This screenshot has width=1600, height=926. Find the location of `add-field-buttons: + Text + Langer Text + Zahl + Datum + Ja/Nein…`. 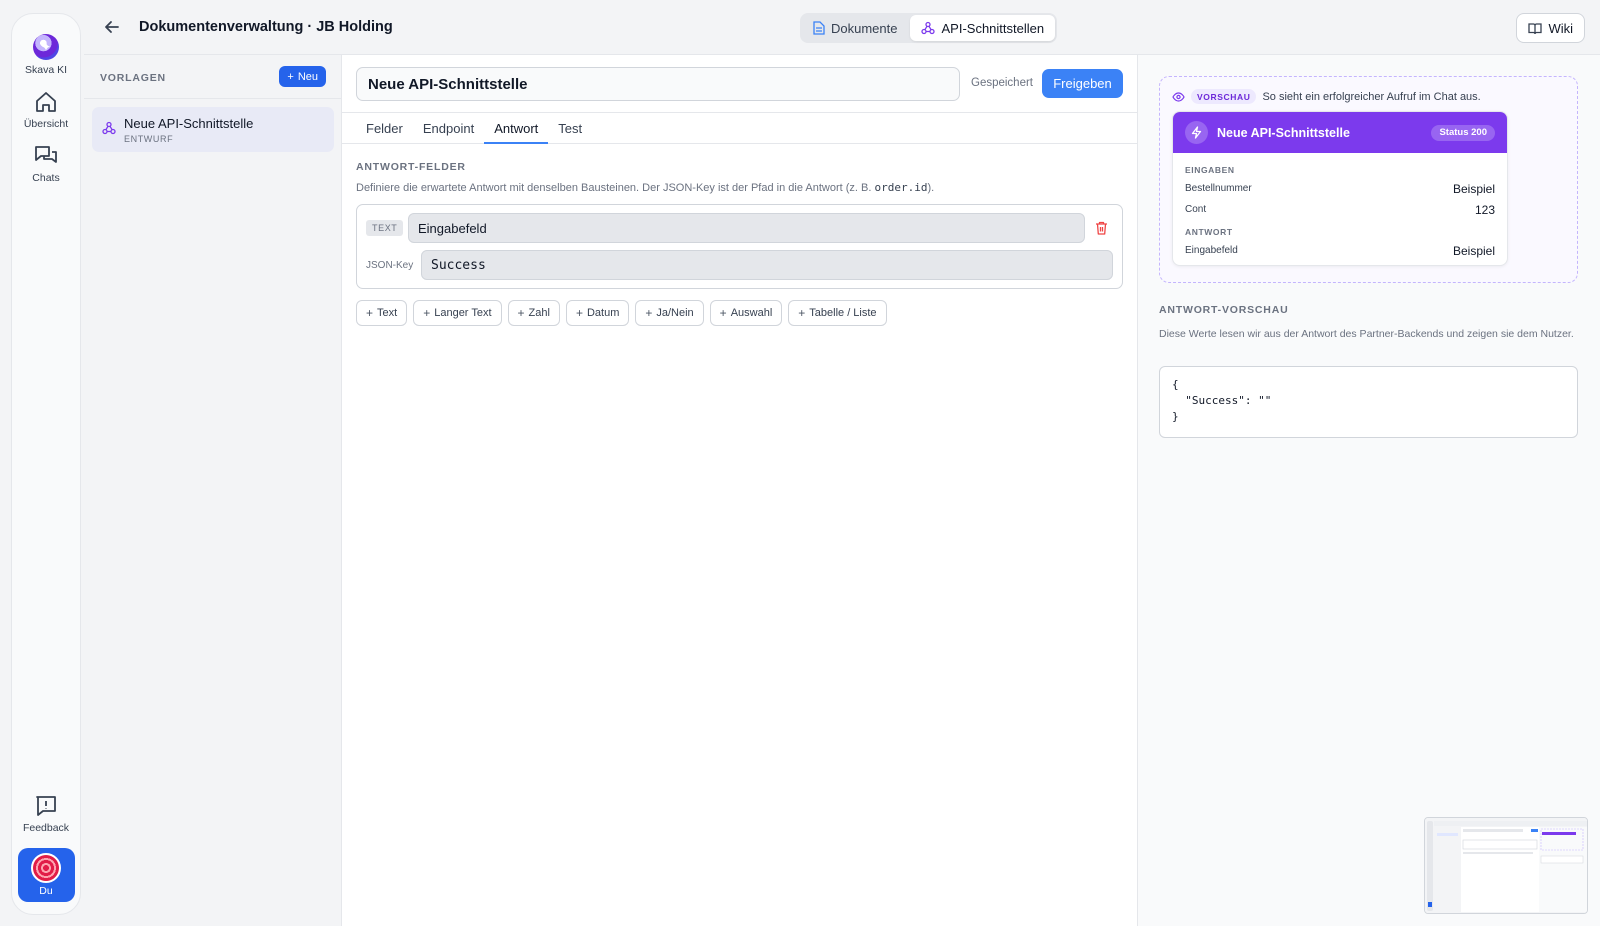

add-field-buttons: + Text + Langer Text + Zahl + Datum + Ja/Nein… is located at coordinates (621, 313).